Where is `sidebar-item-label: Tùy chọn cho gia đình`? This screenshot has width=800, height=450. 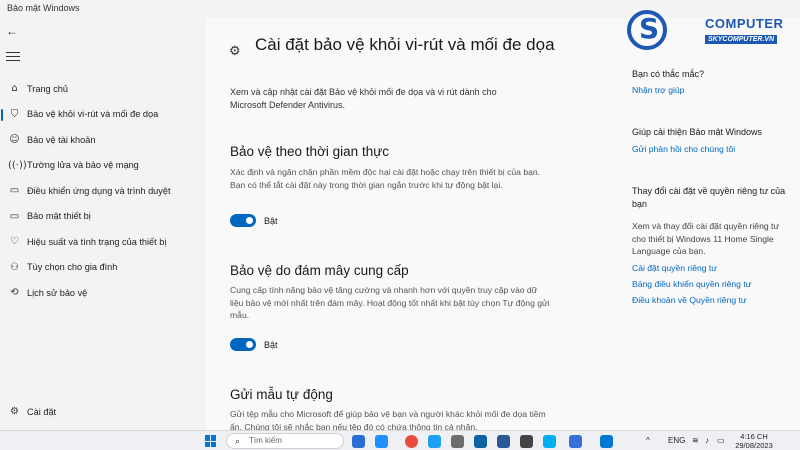
sidebar-item-label: Tùy chọn cho gia đình is located at coordinates (72, 267).